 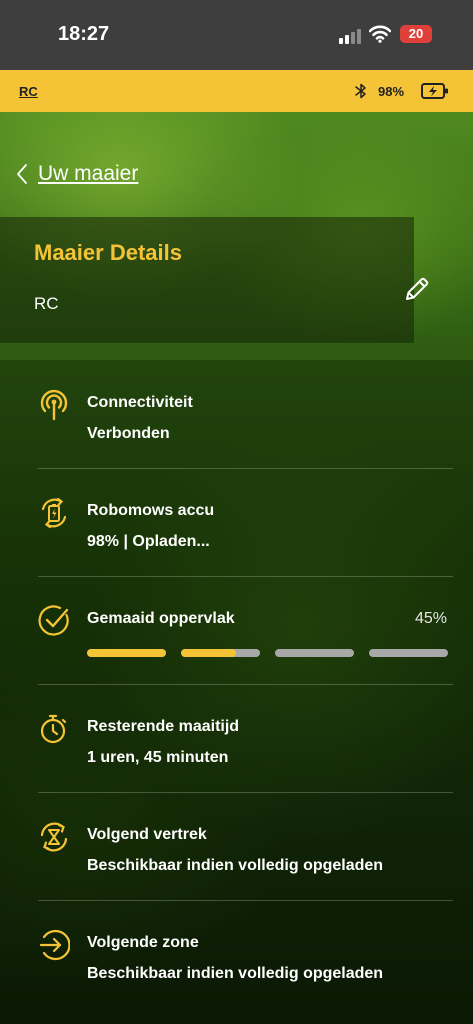 I want to click on row-title: Connectiviteit, so click(x=140, y=402).